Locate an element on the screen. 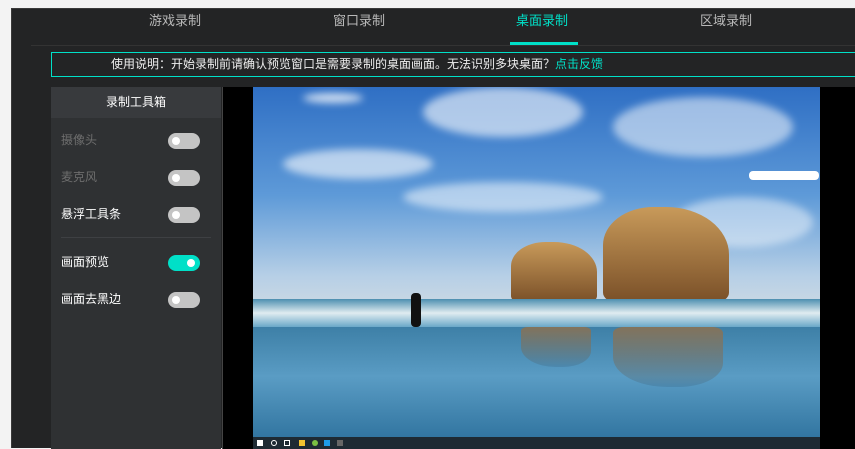 The image size is (855, 449). toolbox-item-preview: 画面预览 is located at coordinates (136, 262).